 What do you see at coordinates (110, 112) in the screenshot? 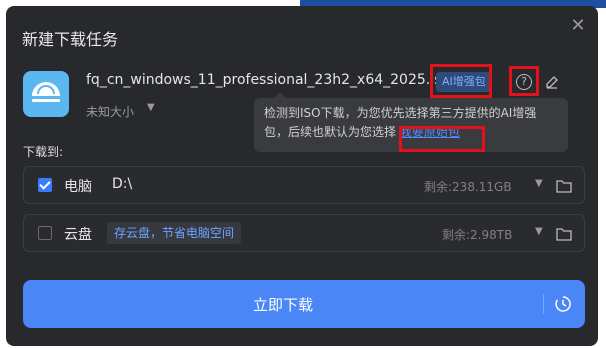
I see `file-size-label: 未知大小` at bounding box center [110, 112].